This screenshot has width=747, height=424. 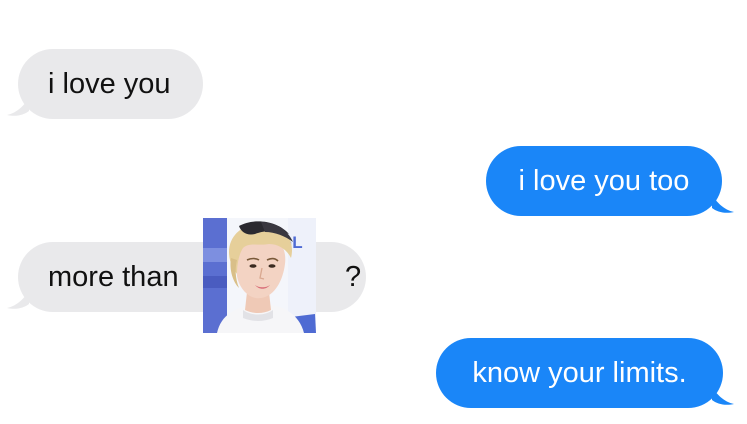 I want to click on message-text: know your limits., so click(x=579, y=372).